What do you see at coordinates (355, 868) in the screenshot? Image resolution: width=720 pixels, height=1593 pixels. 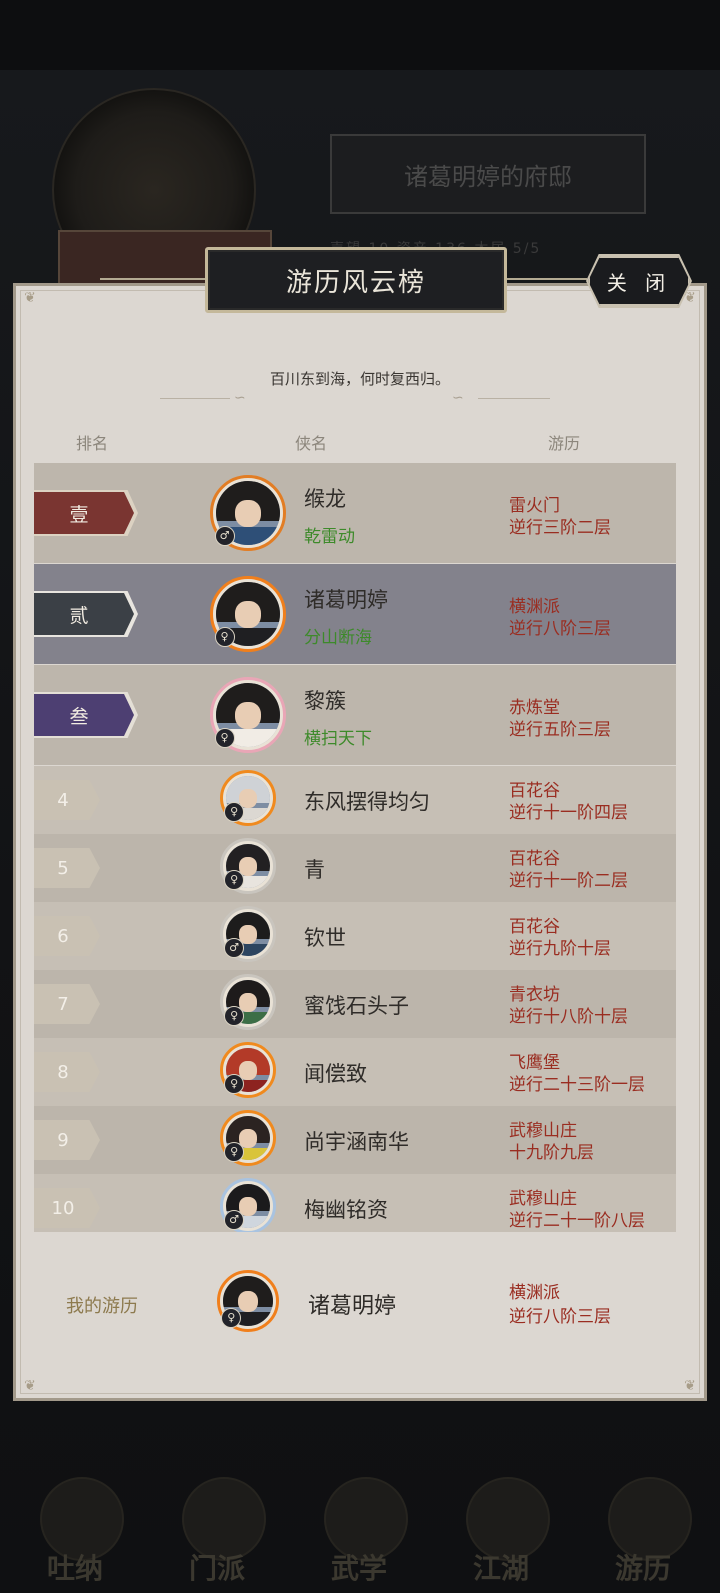 I see `ranking-row: 5 ♀ 青百花谷 逆行十一阶二层` at bounding box center [355, 868].